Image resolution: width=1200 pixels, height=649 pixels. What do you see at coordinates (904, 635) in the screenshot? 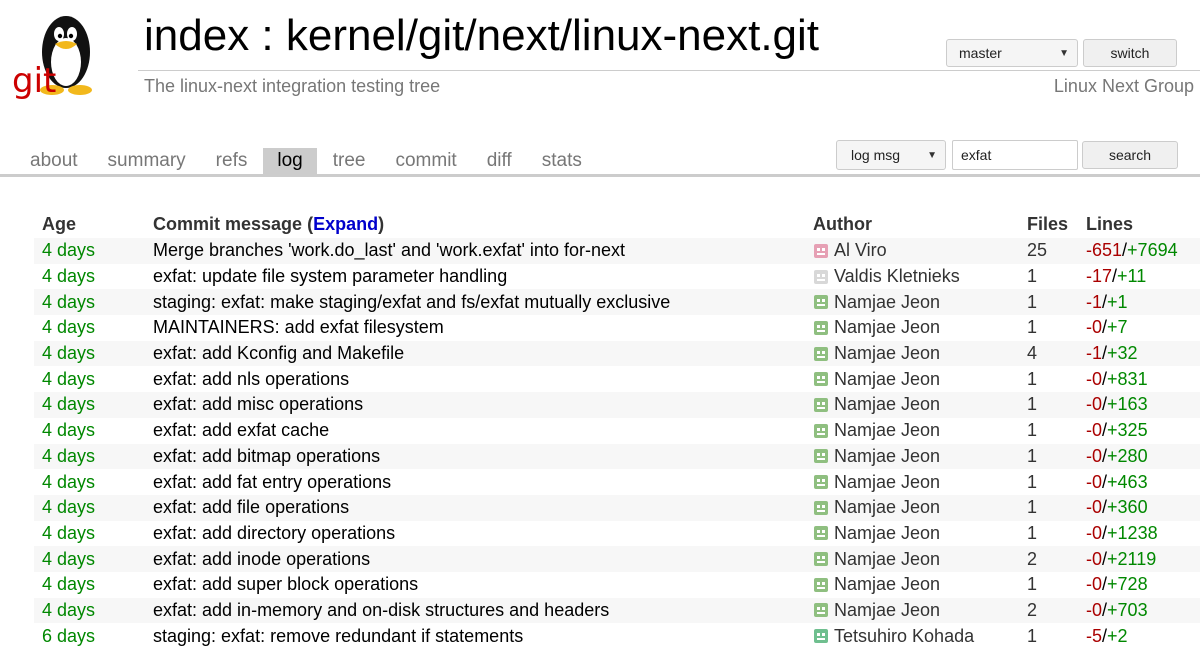
I see `author-name: Tetsuhiro Kohada` at bounding box center [904, 635].